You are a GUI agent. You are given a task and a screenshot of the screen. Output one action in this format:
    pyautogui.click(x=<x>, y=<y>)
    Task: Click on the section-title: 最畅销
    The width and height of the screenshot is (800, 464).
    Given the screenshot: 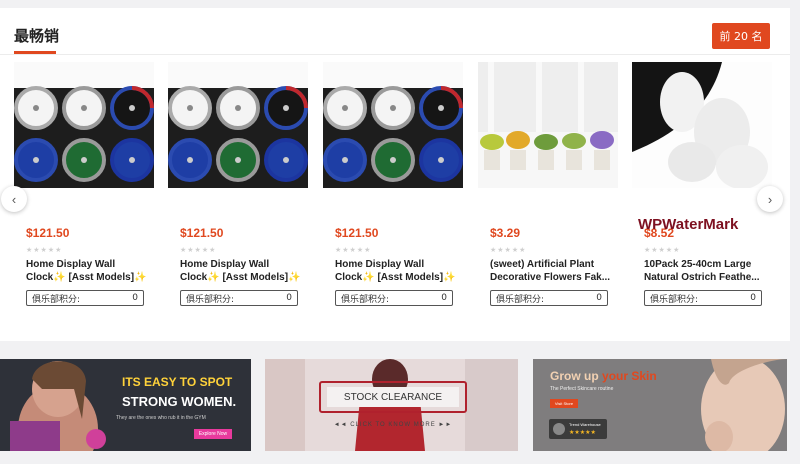 What is the action you would take?
    pyautogui.click(x=37, y=36)
    